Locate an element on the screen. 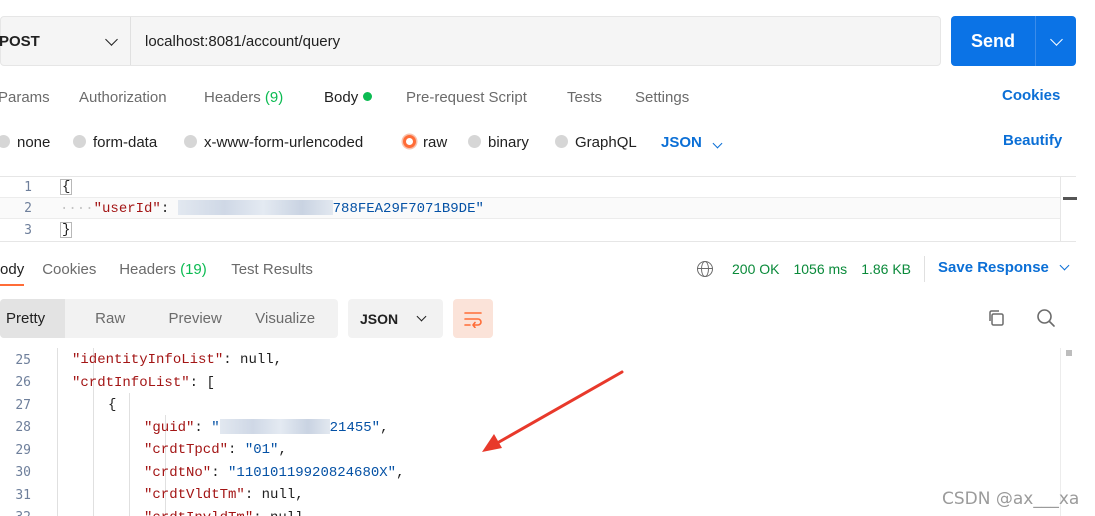 The image size is (1095, 516). code-text: "crdtVldtTm": null, is located at coordinates (224, 495).